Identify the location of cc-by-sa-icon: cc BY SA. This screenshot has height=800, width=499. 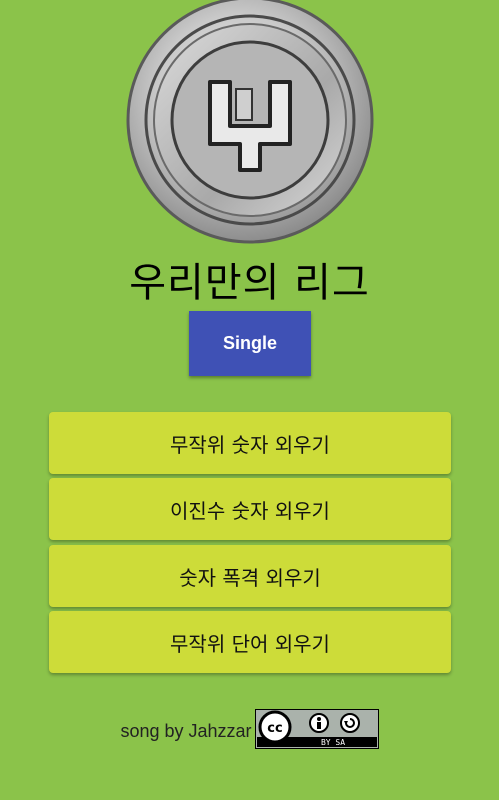
(316, 731).